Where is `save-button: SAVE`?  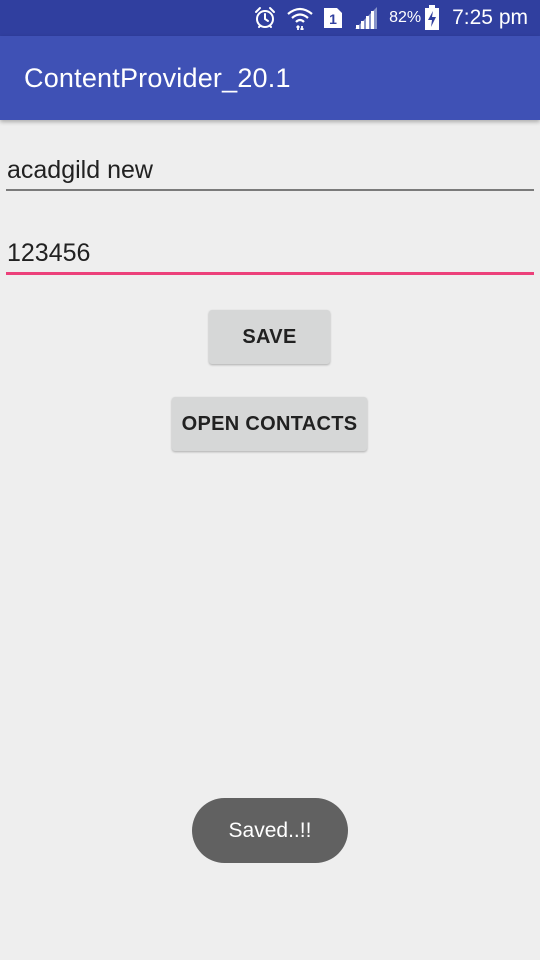 save-button: SAVE is located at coordinates (269, 337).